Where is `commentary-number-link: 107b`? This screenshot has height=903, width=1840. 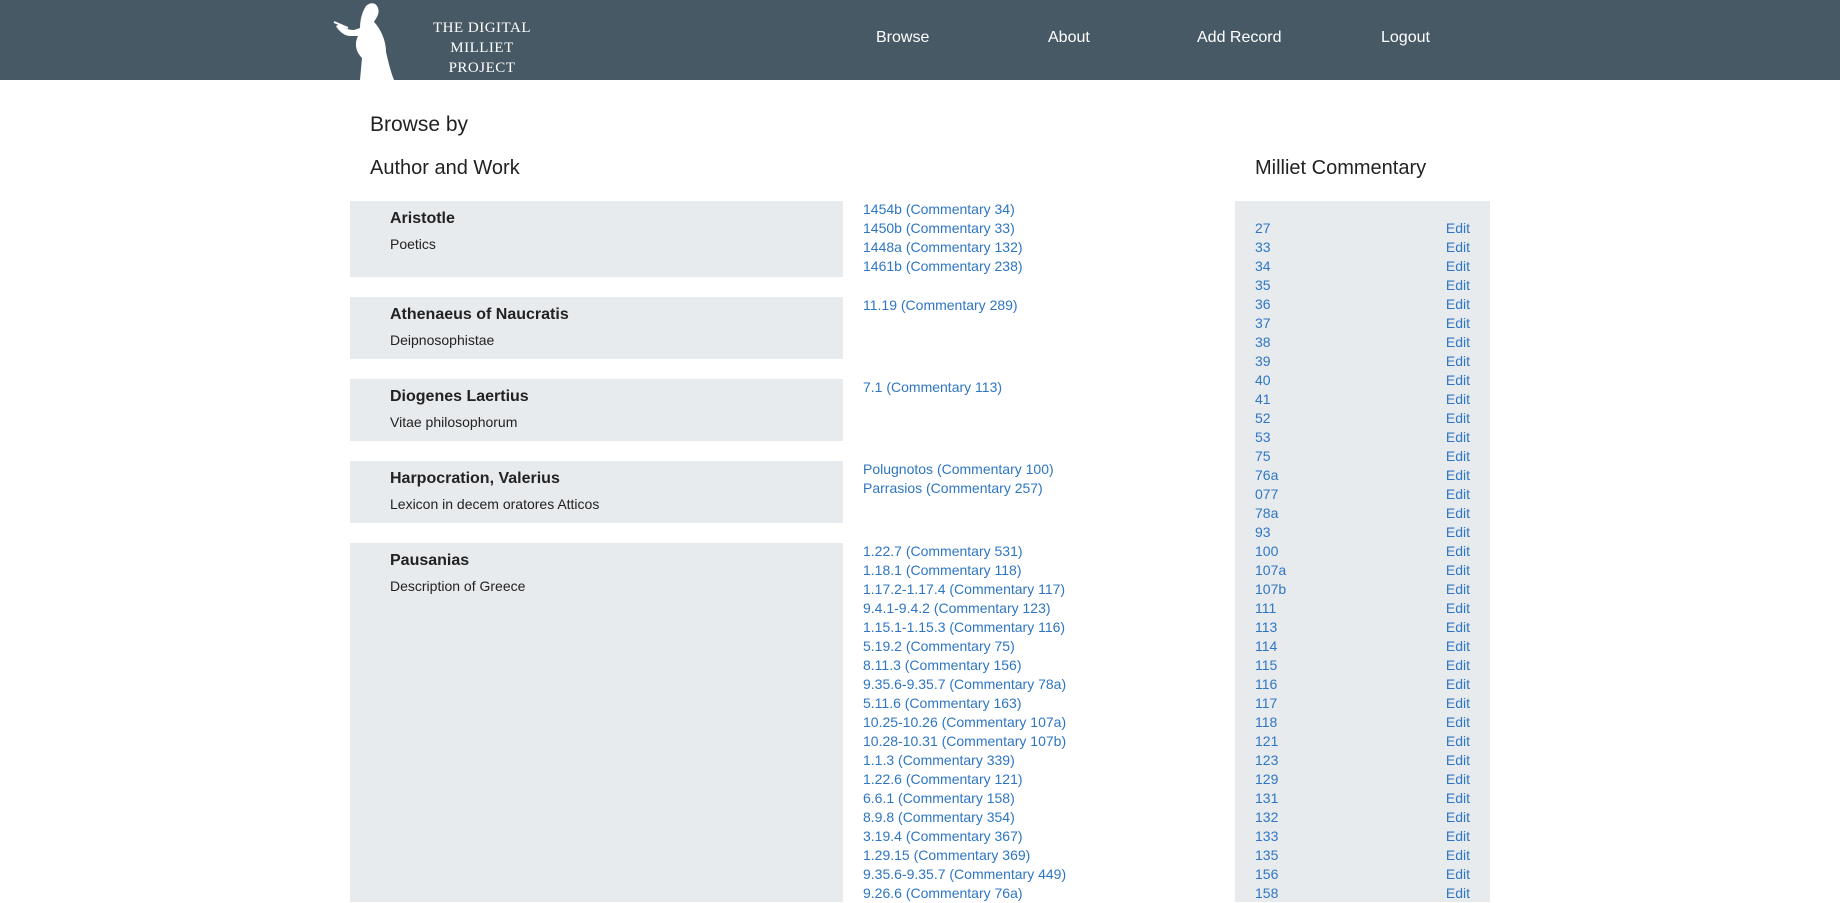 commentary-number-link: 107b is located at coordinates (1270, 589).